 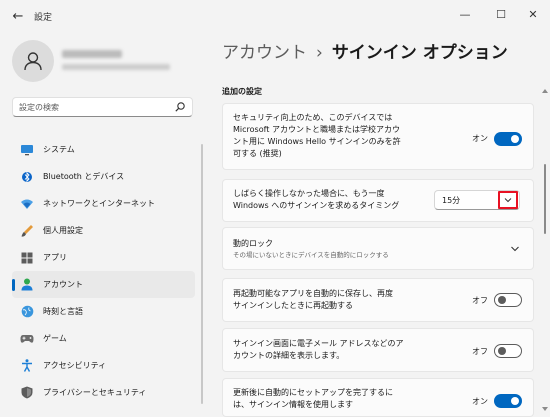 What do you see at coordinates (275, 16) in the screenshot?
I see `title-bar: ← 設定 — ☐ ✕` at bounding box center [275, 16].